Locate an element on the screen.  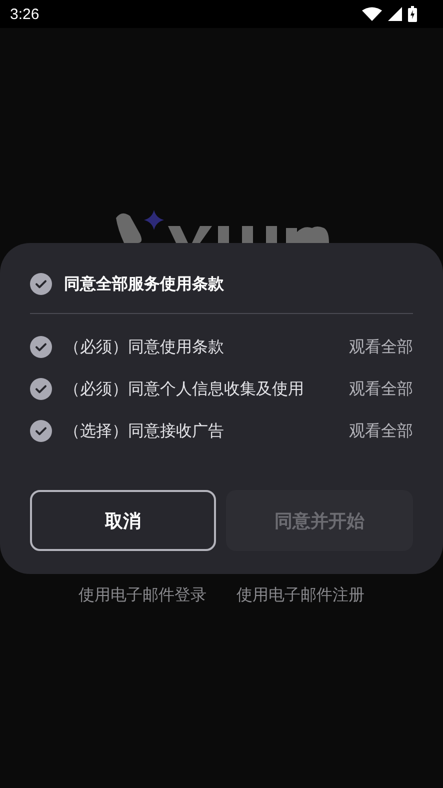
agree-all-label: 同意全部服务使用条款 is located at coordinates (144, 284).